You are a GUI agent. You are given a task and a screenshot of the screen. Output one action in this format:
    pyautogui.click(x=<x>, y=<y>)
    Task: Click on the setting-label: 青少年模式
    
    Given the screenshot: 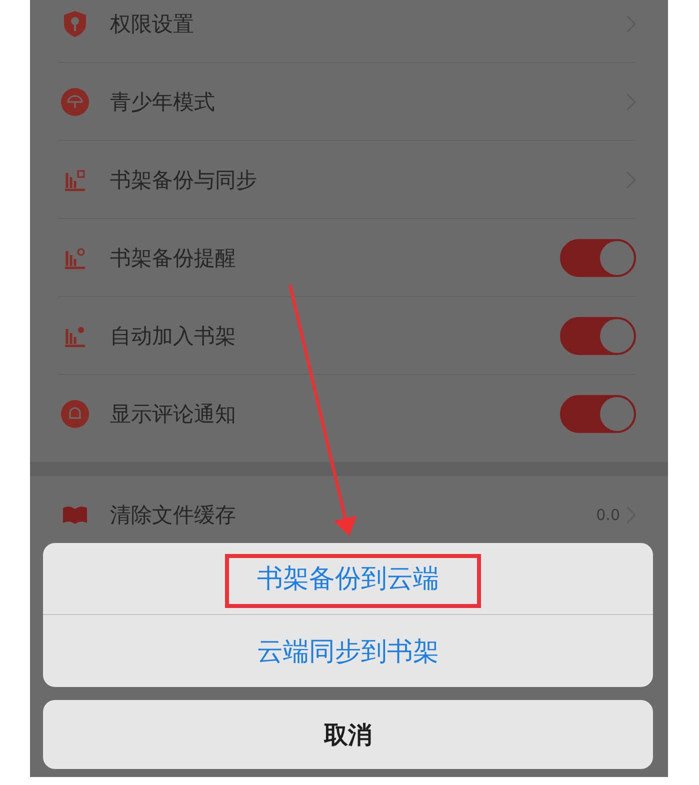 What is the action you would take?
    pyautogui.click(x=163, y=102)
    